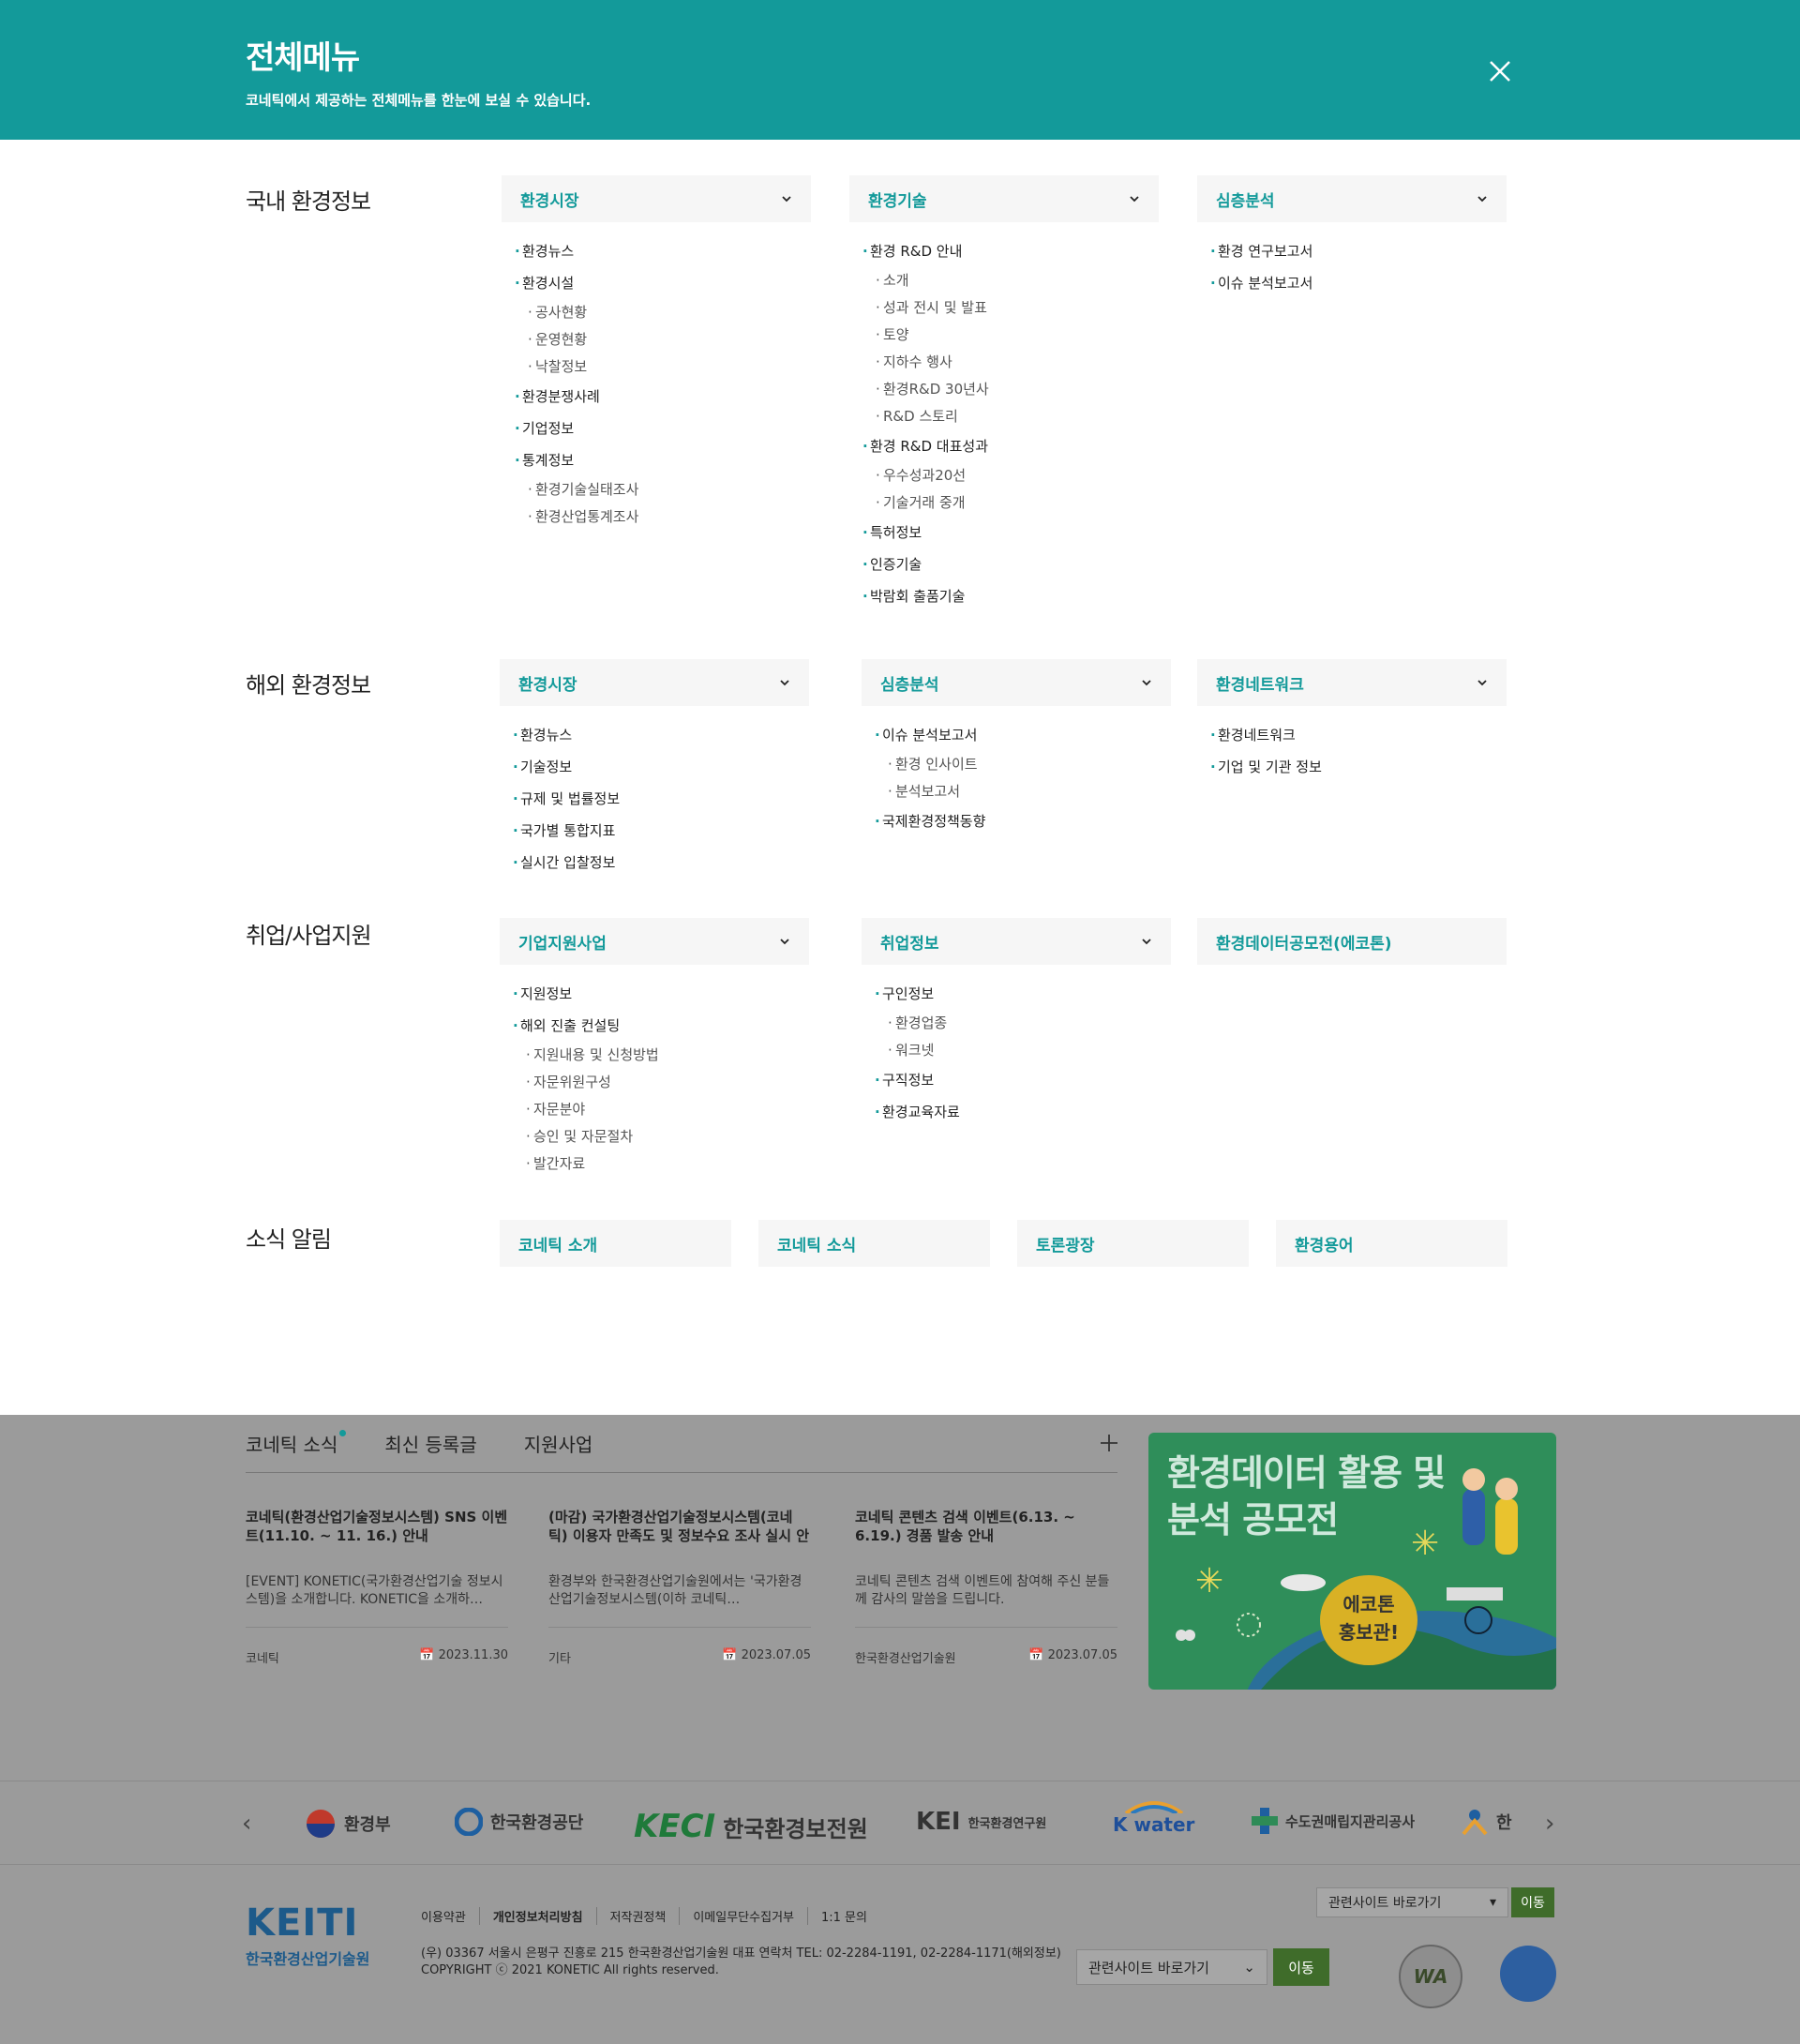 This screenshot has width=1800, height=2044. I want to click on partner-logo: 환경부, so click(348, 1824).